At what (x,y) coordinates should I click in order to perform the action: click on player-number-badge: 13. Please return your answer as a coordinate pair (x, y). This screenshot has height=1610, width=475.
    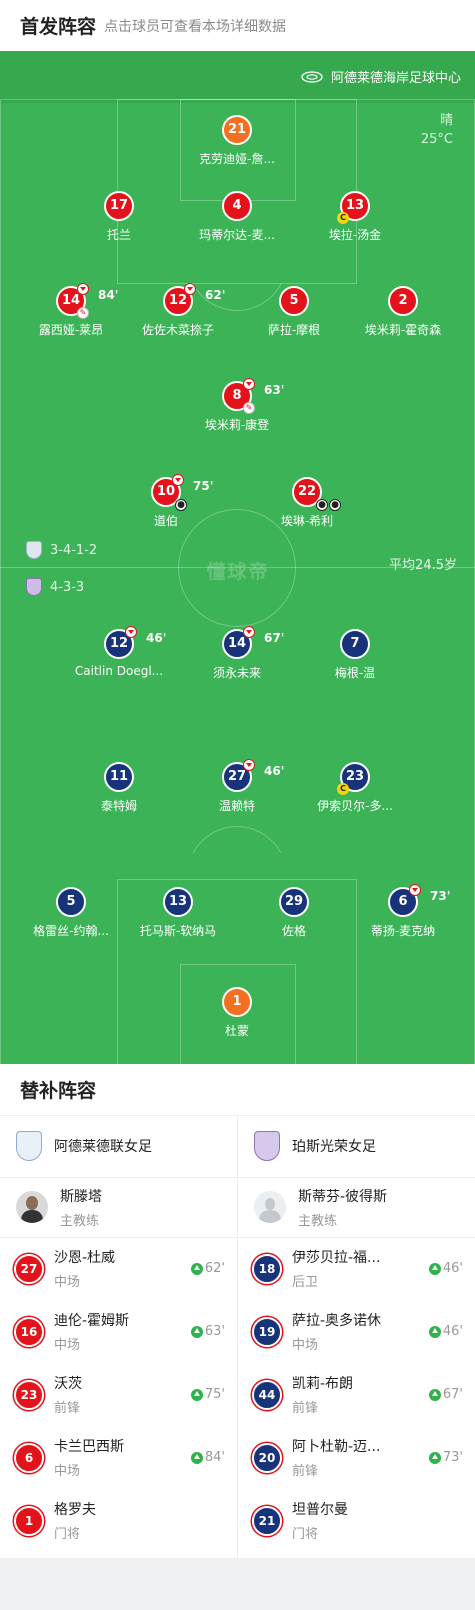
    Looking at the image, I should click on (178, 902).